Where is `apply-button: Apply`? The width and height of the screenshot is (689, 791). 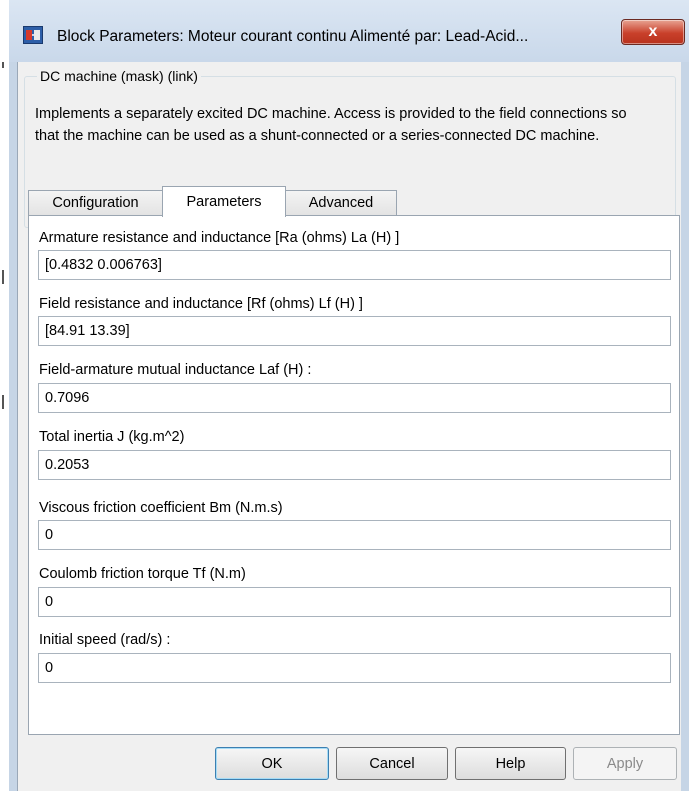 apply-button: Apply is located at coordinates (625, 763).